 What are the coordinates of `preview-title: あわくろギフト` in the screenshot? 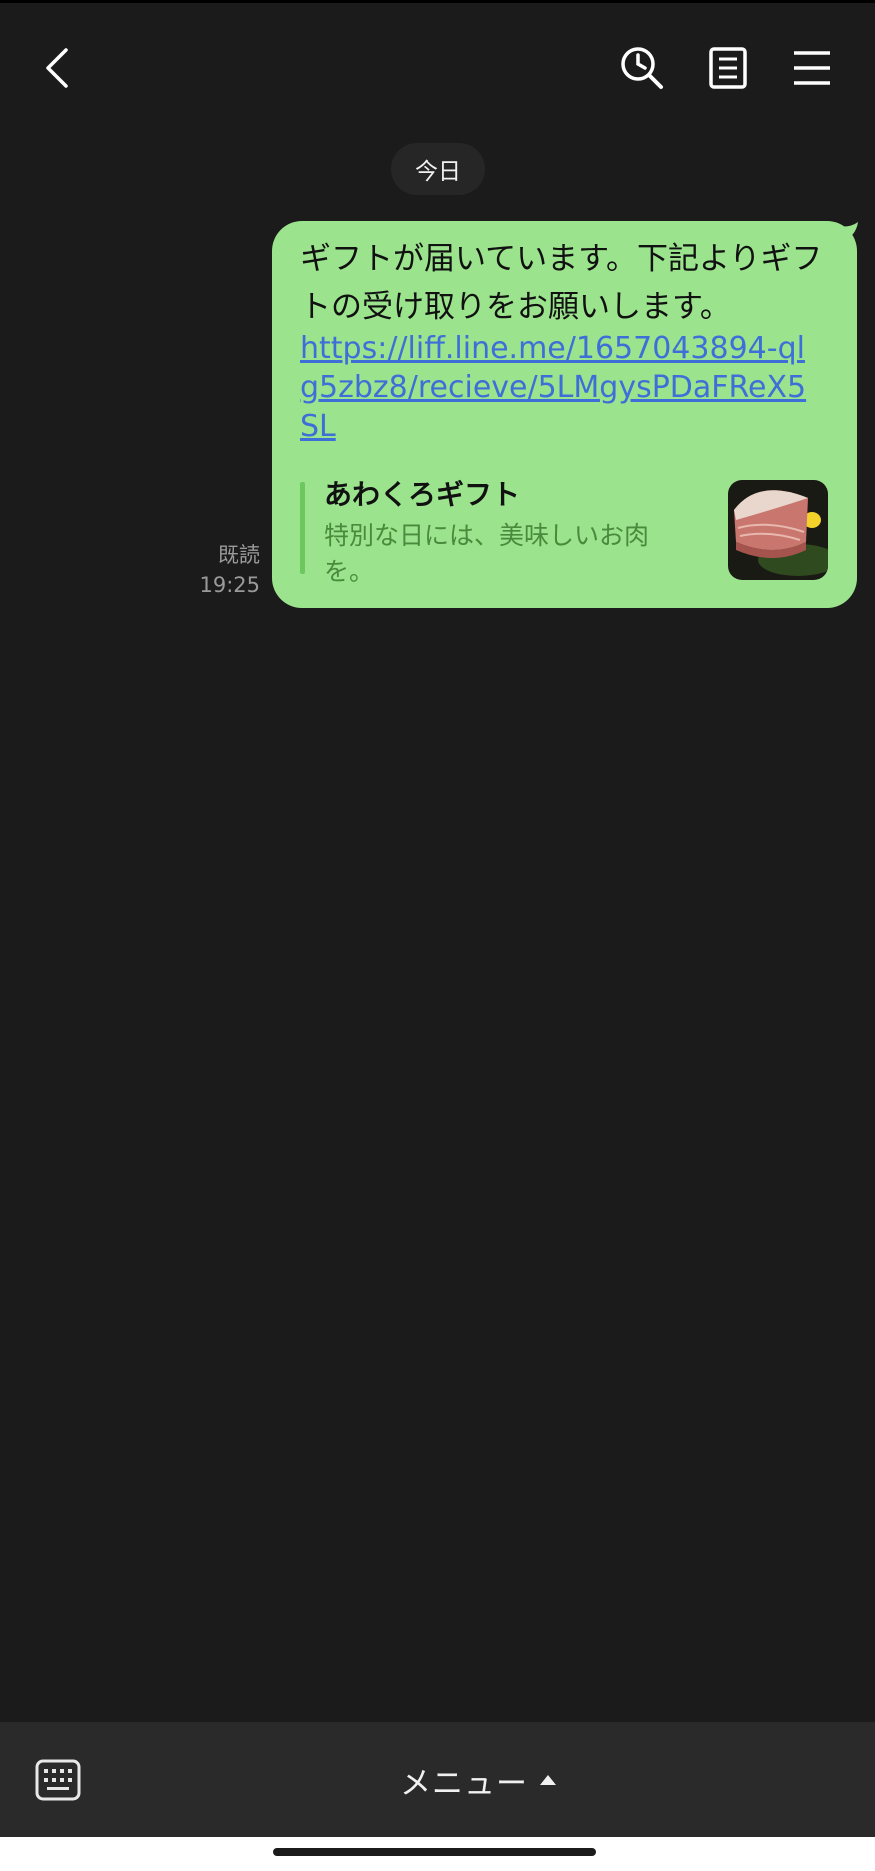 It's located at (422, 494).